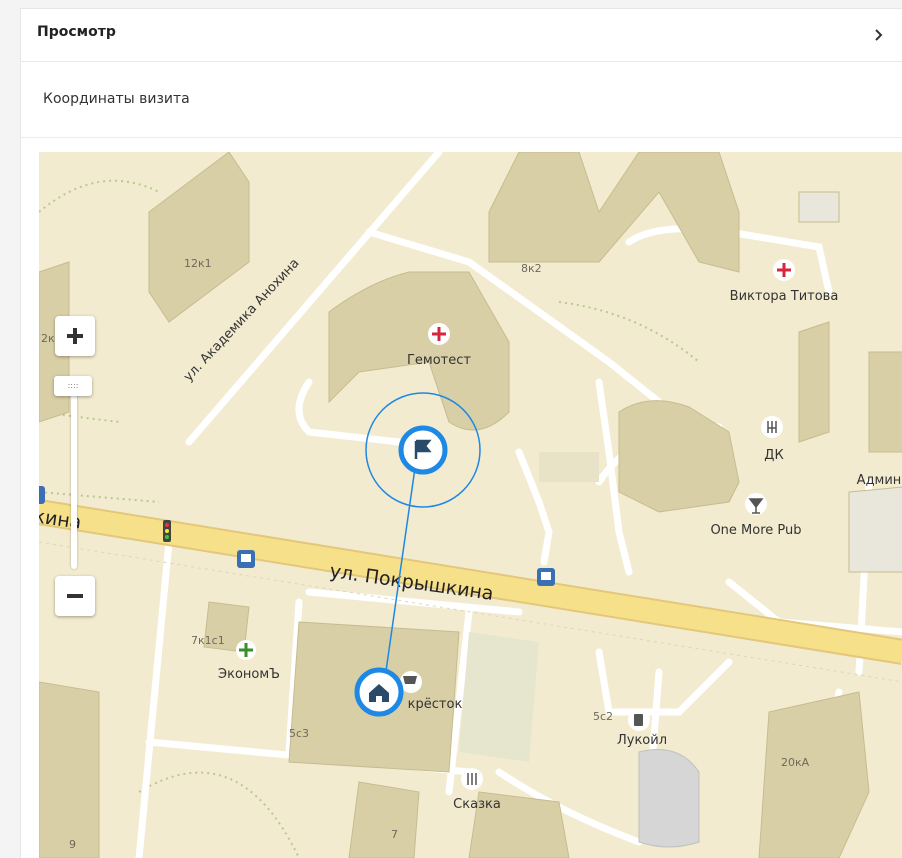 The height and width of the screenshot is (858, 902). What do you see at coordinates (299, 733) in the screenshot?
I see `building-label: 5с3` at bounding box center [299, 733].